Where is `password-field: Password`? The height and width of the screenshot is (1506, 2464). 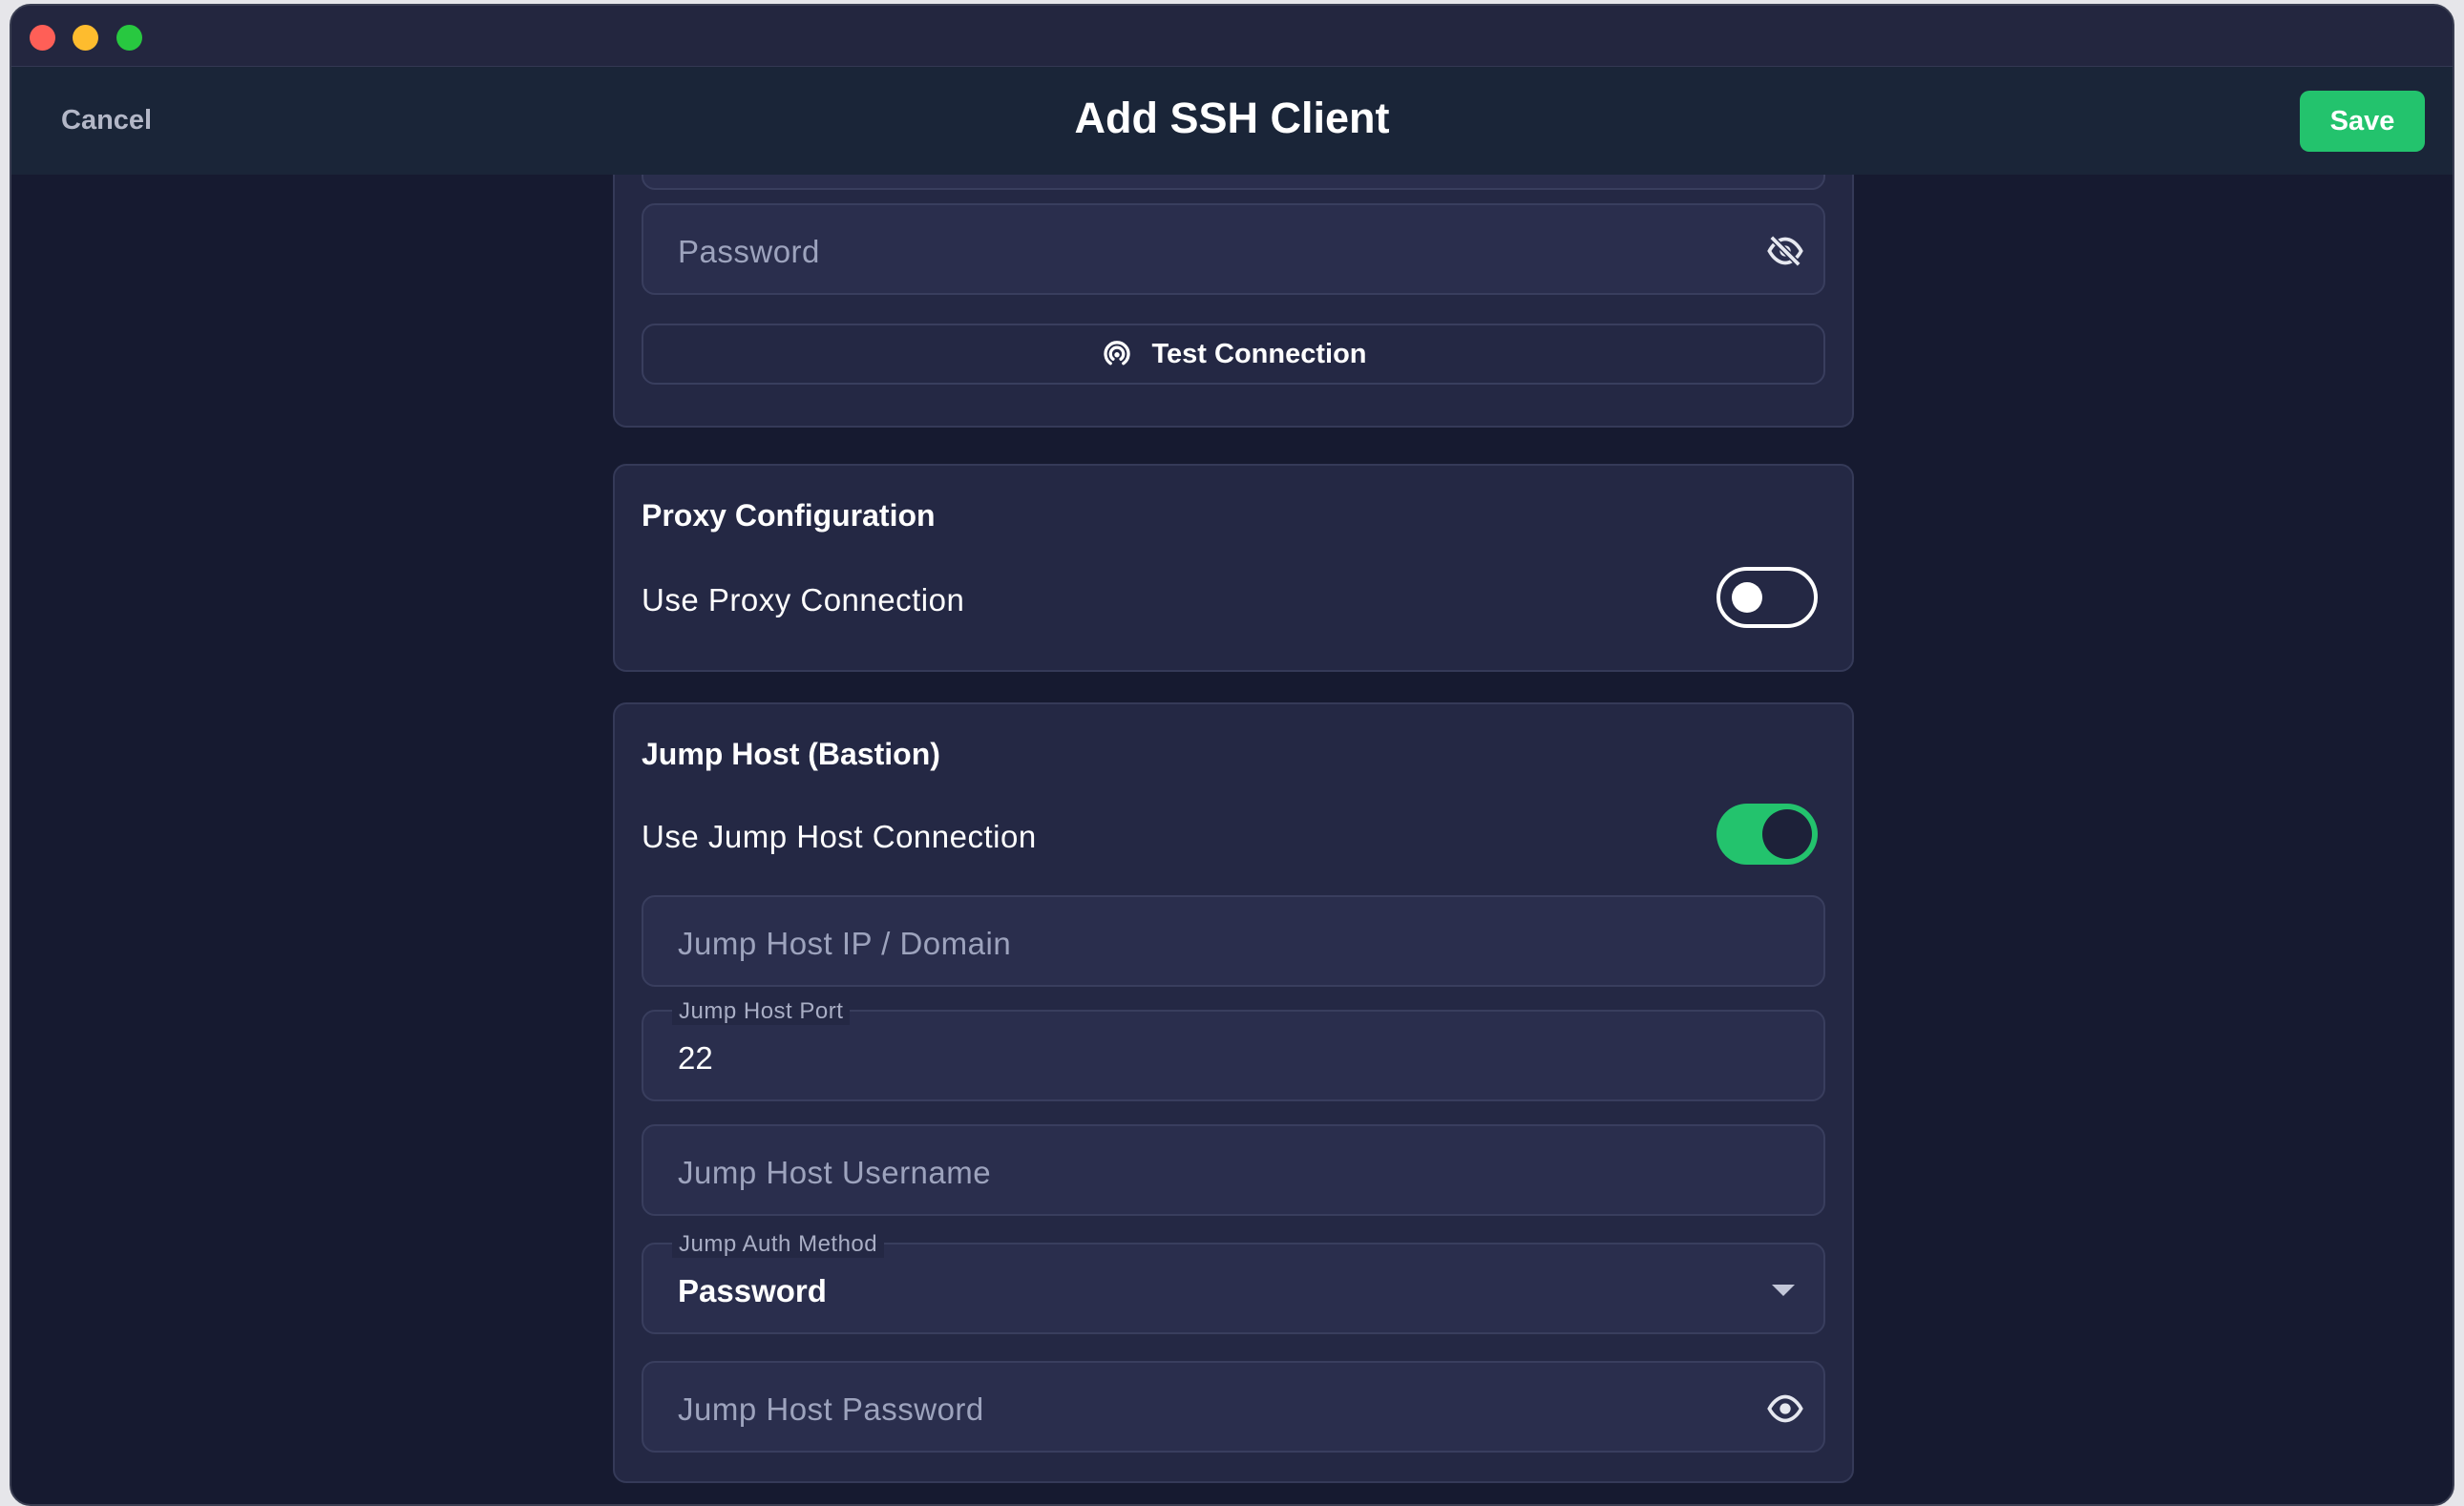
password-field: Password is located at coordinates (1233, 249).